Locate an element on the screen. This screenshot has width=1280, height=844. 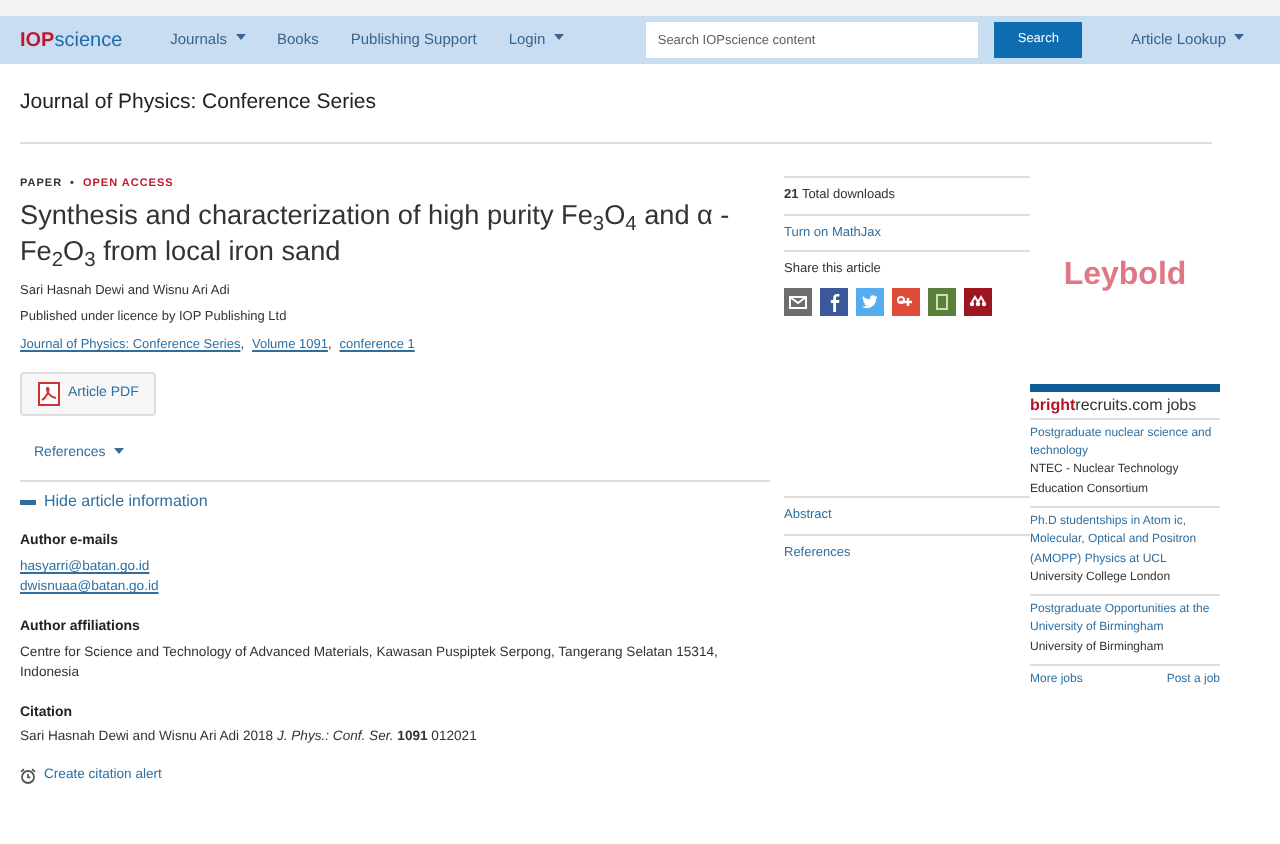
hide-info-toggle: Hide article information is located at coordinates (114, 502).